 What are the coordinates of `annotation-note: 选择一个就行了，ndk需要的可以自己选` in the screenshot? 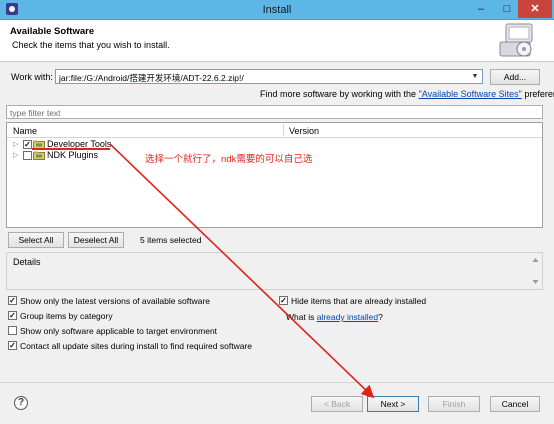 It's located at (229, 159).